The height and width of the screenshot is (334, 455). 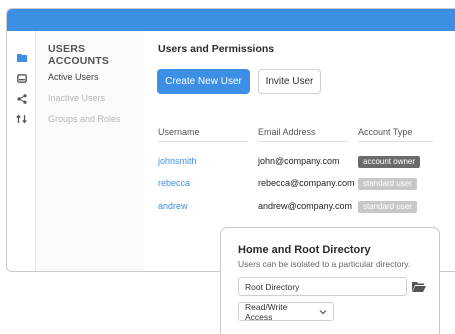 What do you see at coordinates (216, 49) in the screenshot?
I see `page-title: Users and Permissions` at bounding box center [216, 49].